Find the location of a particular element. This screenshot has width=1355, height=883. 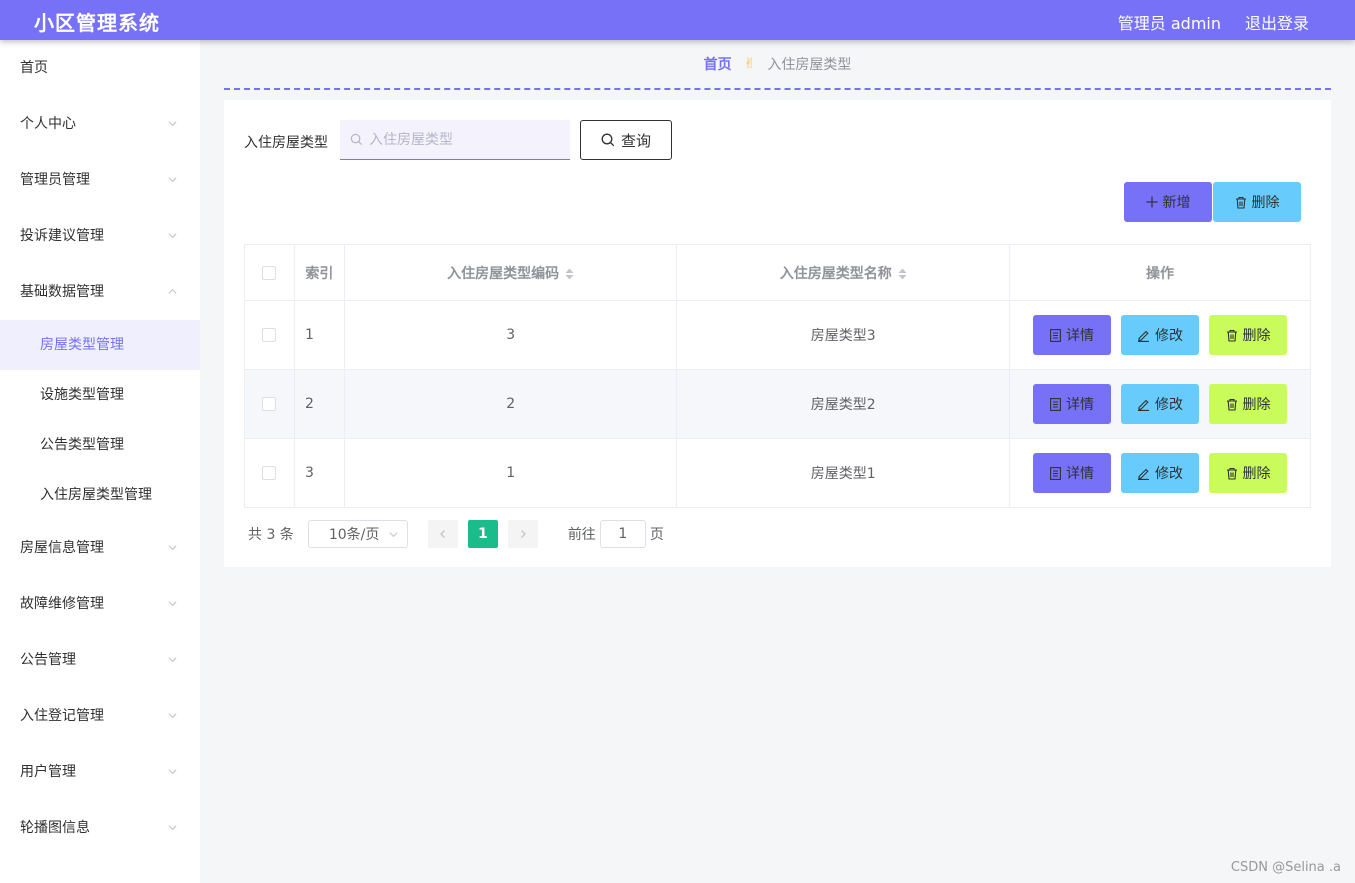

sidebar-subitem-notice-type: 公告类型管理 is located at coordinates (100, 445).